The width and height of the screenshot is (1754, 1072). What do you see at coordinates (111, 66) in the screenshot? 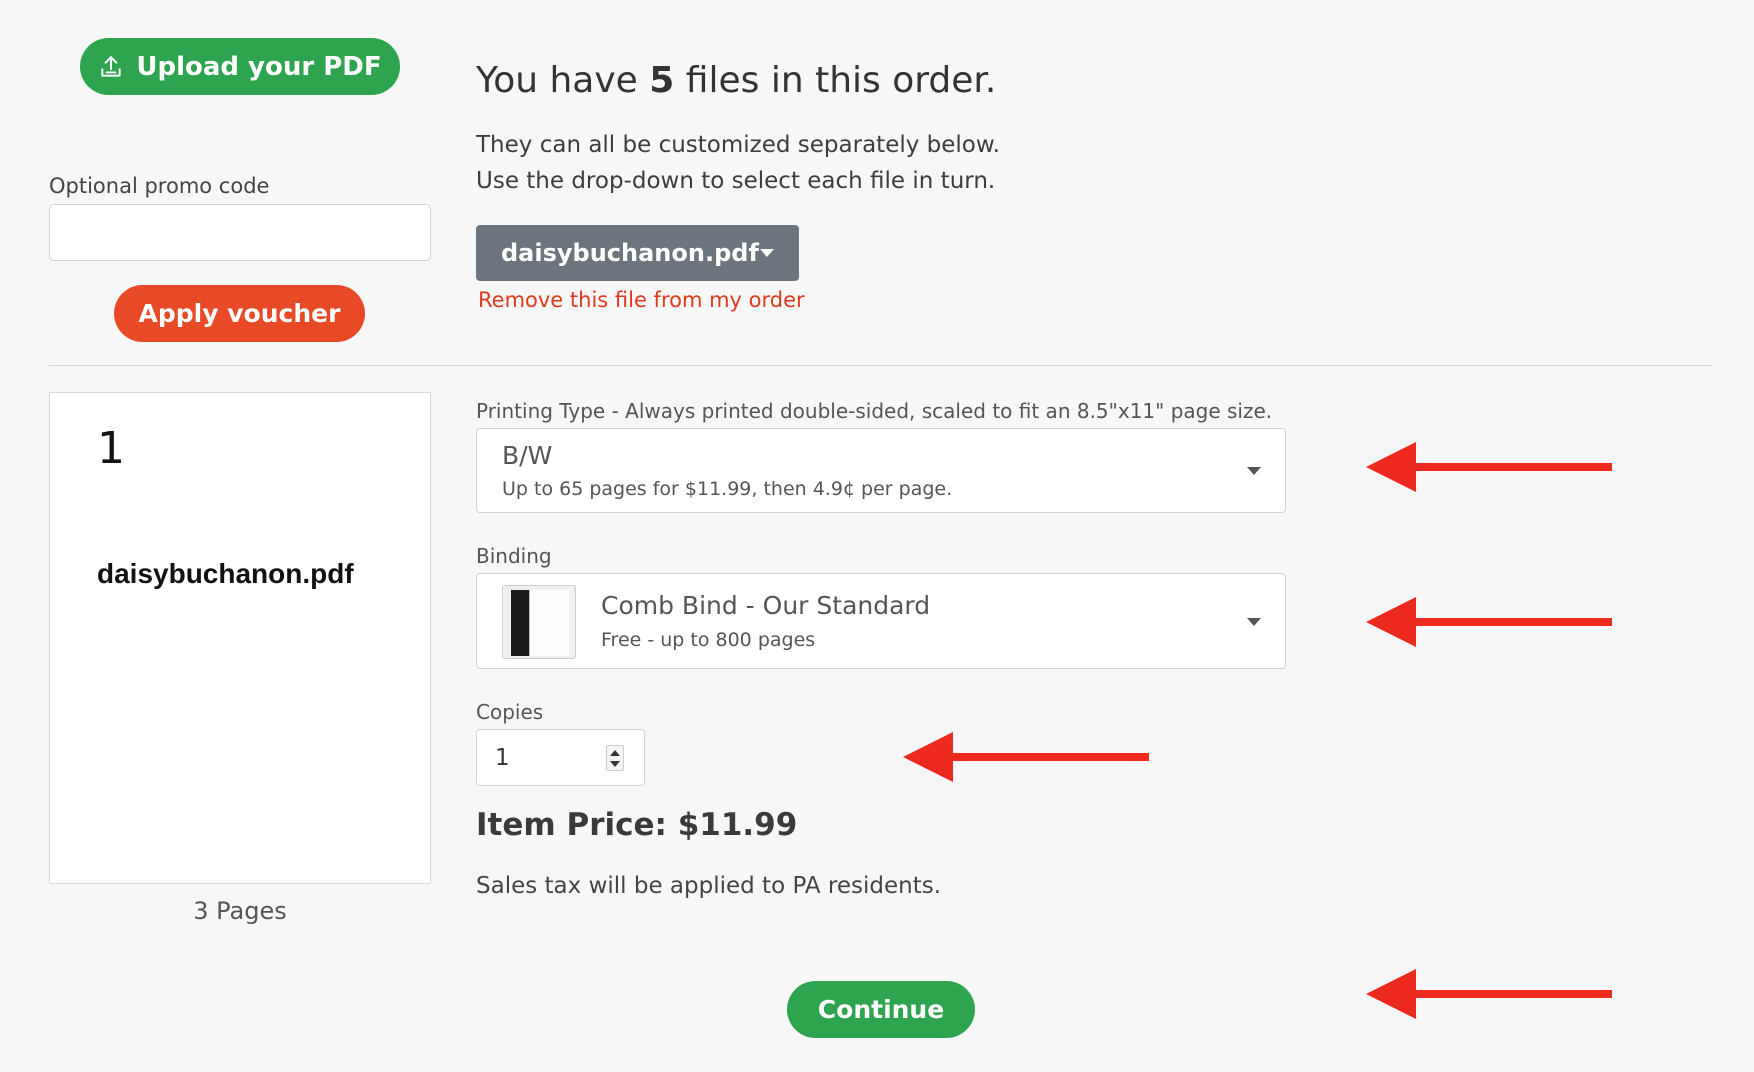
I see `upload-icon` at bounding box center [111, 66].